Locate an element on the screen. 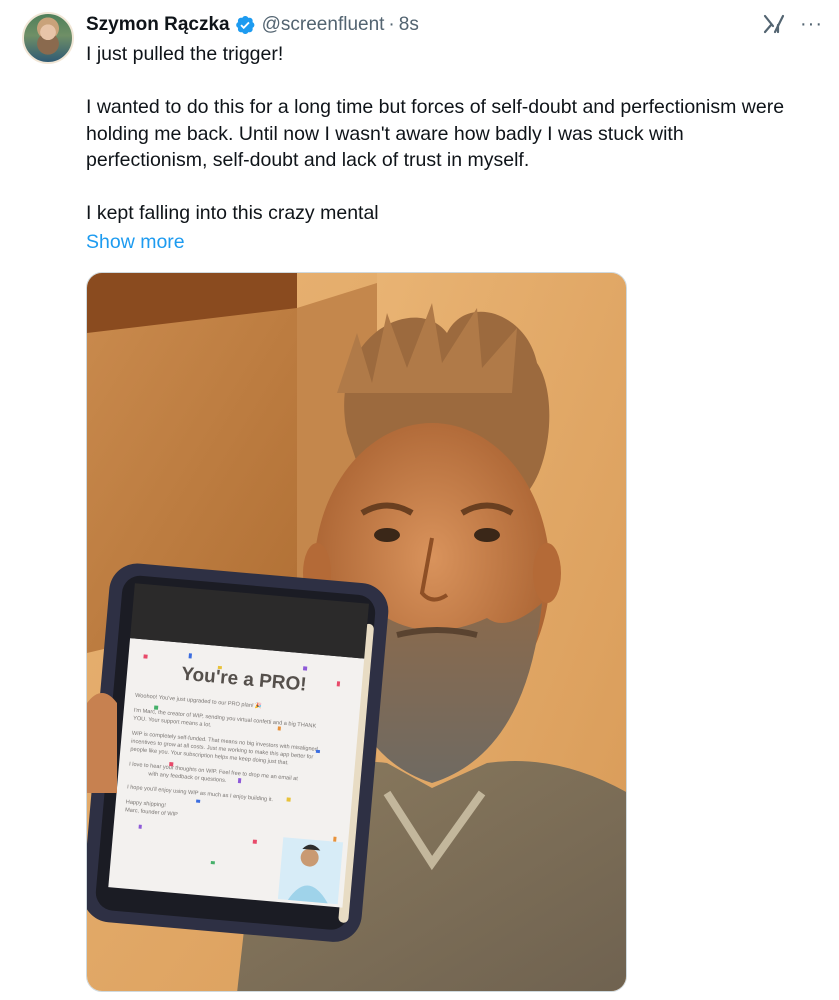 The image size is (839, 1000). tweet-actions-top: ··· is located at coordinates (792, 24).